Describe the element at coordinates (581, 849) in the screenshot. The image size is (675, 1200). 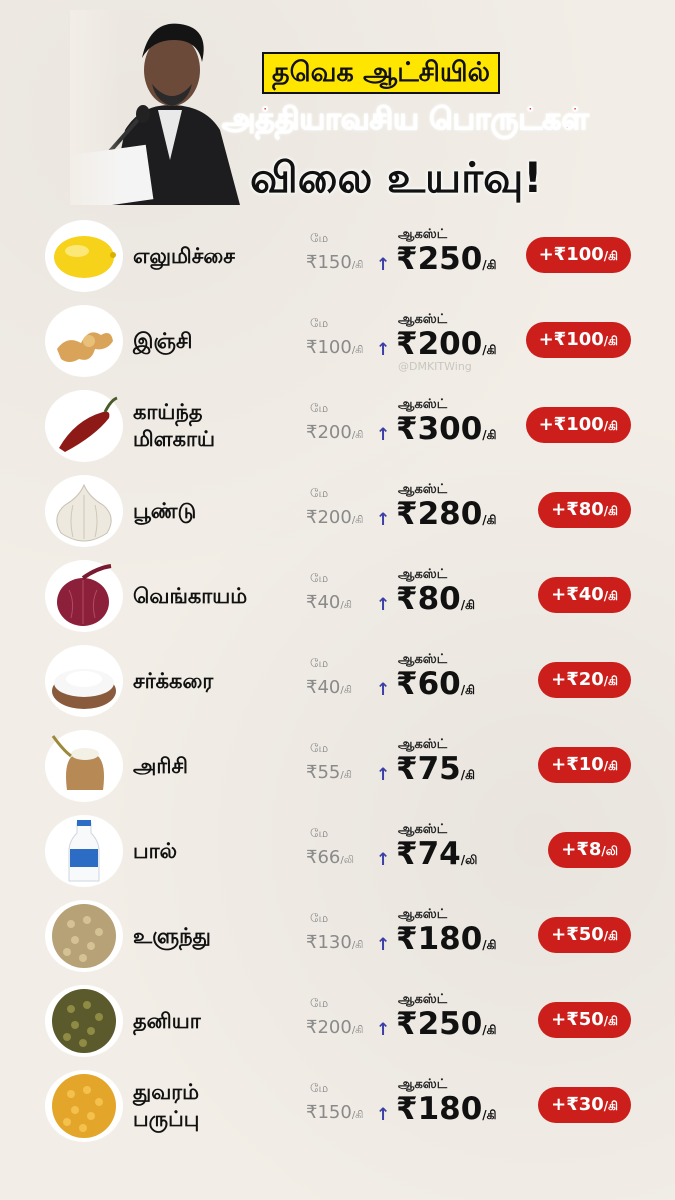
I see `increase-value: +₹8` at that location.